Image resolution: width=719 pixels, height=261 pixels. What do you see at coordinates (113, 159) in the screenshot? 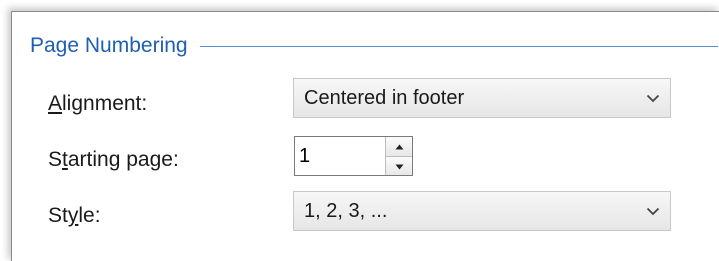
I see `starting-page-label: Starting page:` at bounding box center [113, 159].